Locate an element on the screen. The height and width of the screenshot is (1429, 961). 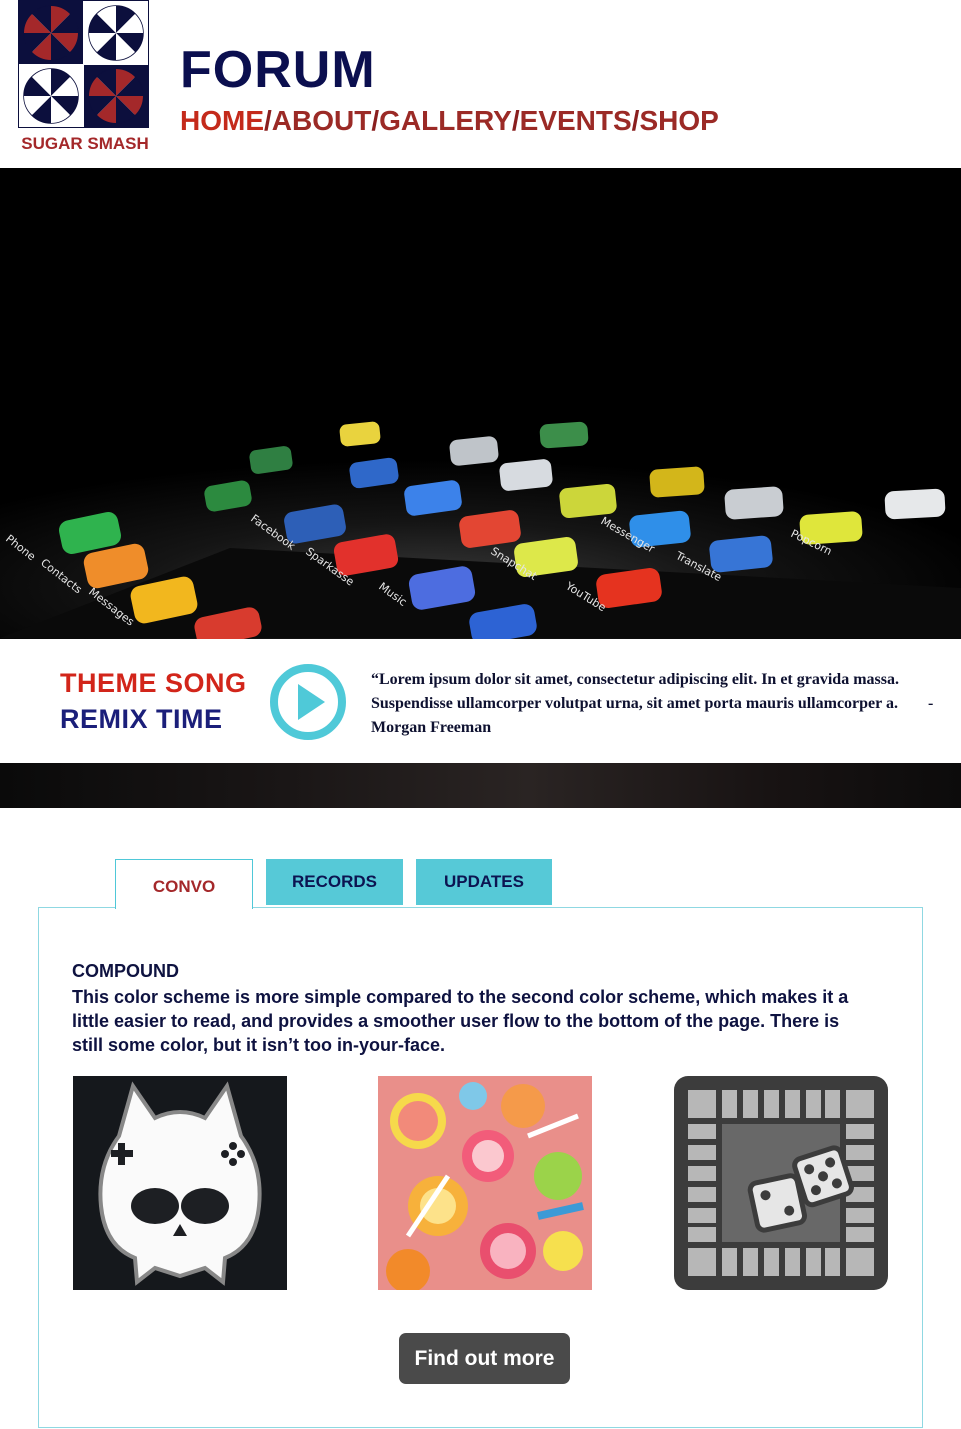
gaming-skull-icon is located at coordinates (180, 1183).